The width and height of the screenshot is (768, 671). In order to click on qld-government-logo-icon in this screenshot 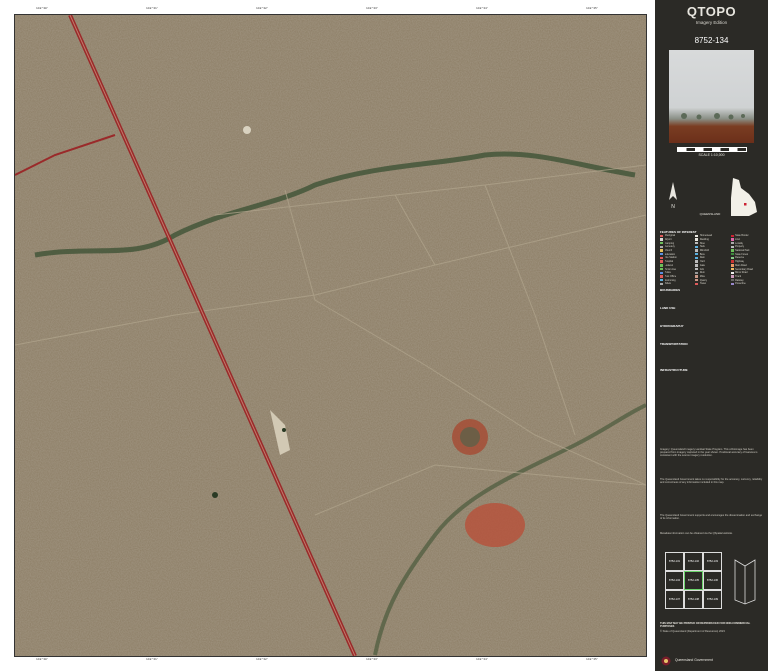, I will do `click(666, 661)`.